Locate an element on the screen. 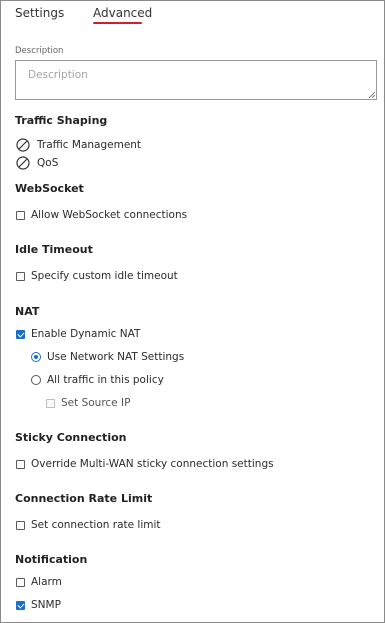  snmp-option: SNMP is located at coordinates (38, 605).